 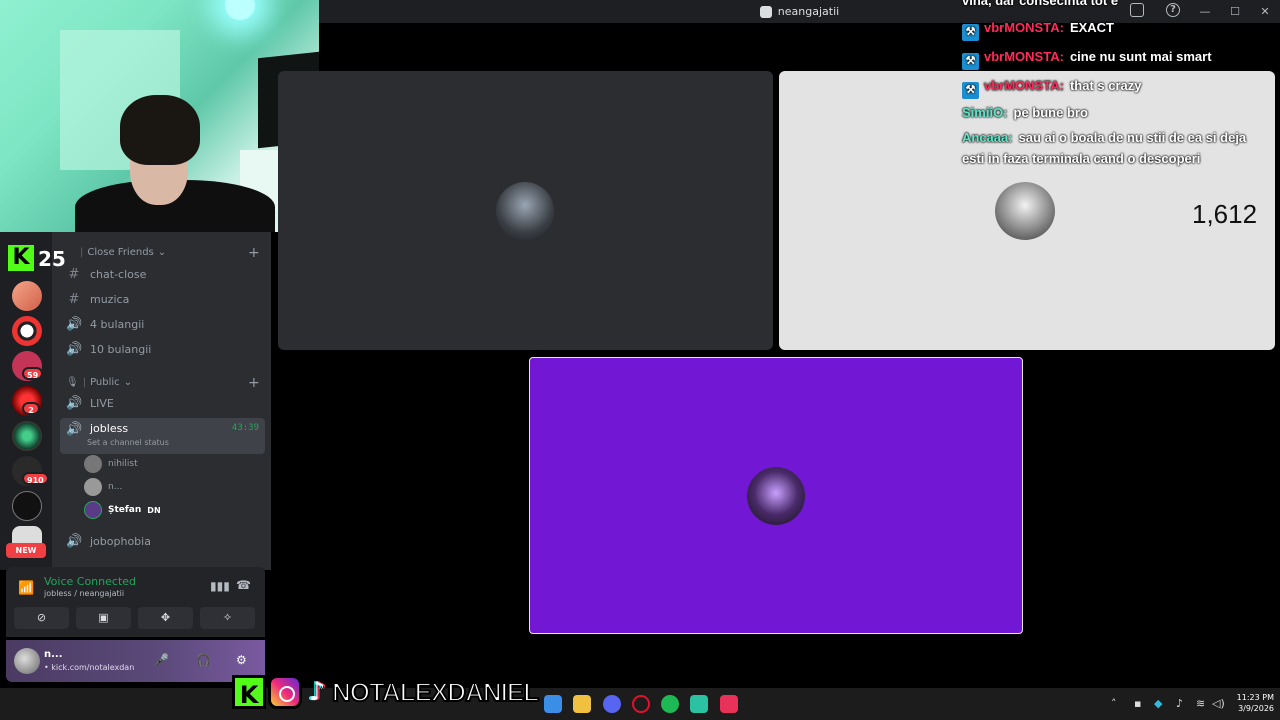 I want to click on member-tag: DN, so click(x=154, y=510).